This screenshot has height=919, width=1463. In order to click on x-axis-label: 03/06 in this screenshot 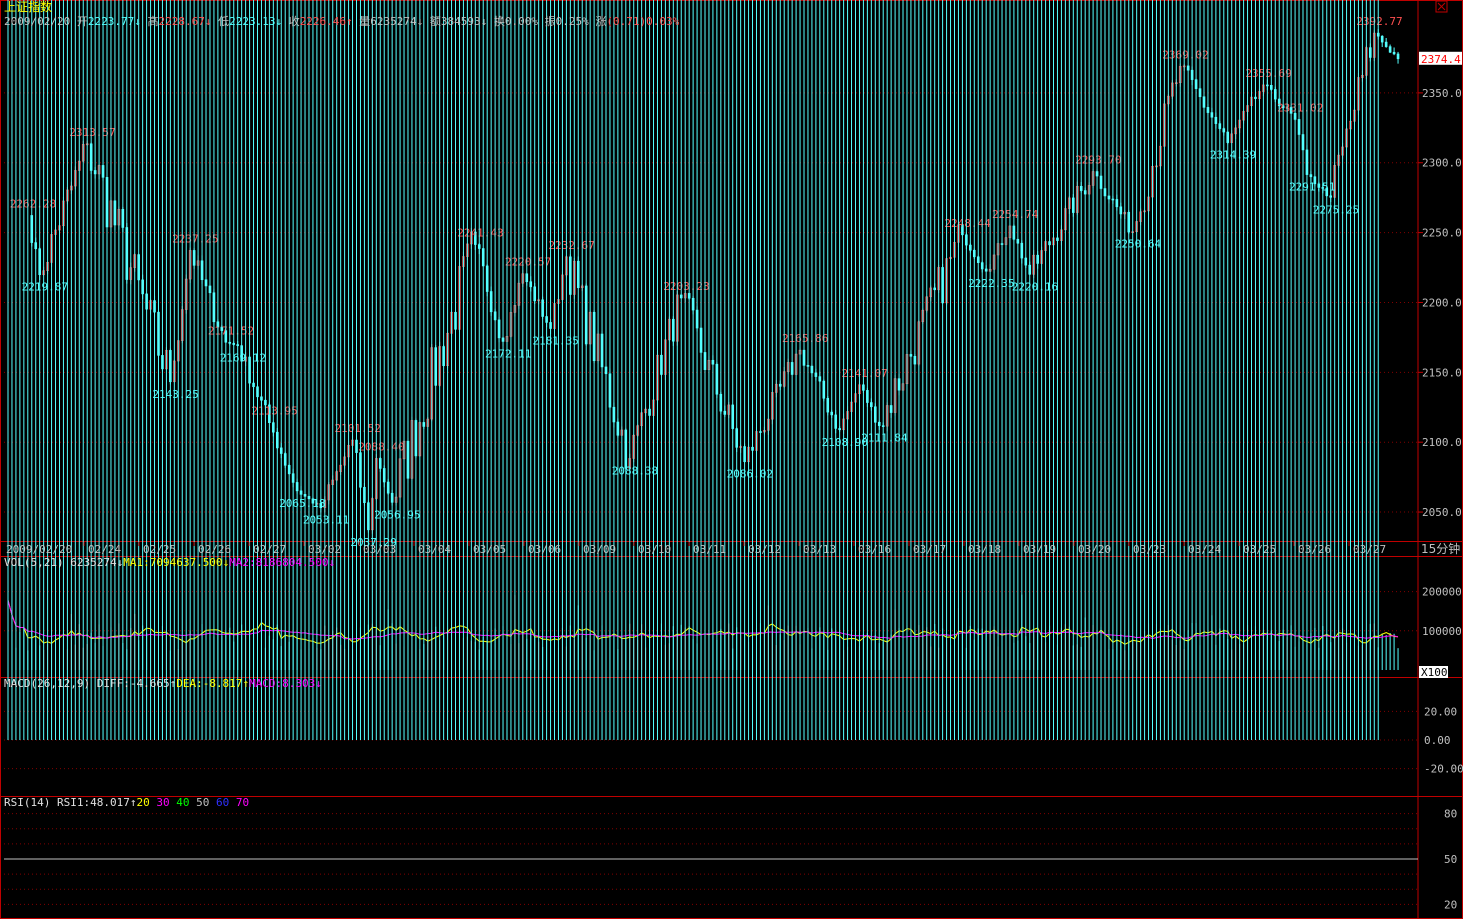, I will do `click(544, 549)`.